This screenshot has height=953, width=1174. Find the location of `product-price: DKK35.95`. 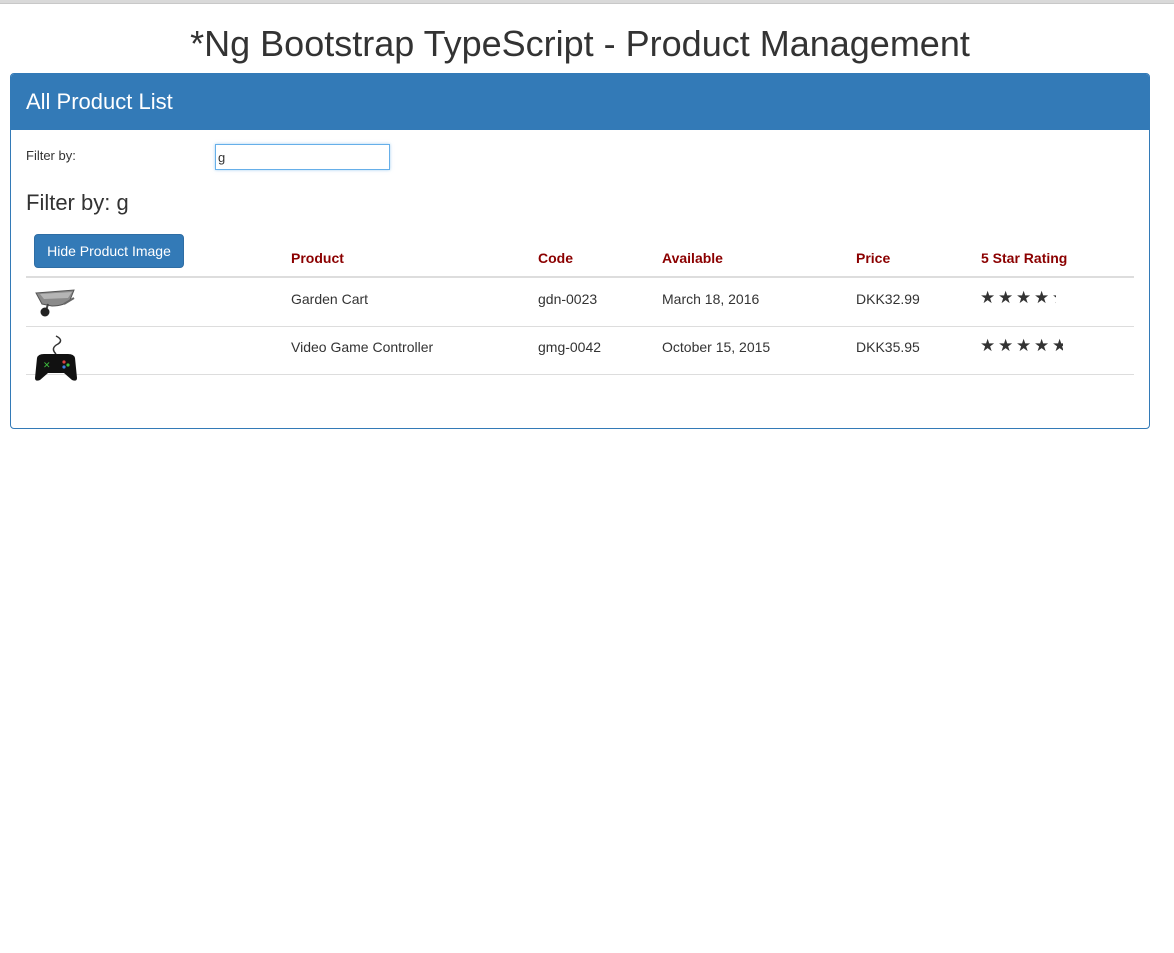

product-price: DKK35.95 is located at coordinates (888, 347).